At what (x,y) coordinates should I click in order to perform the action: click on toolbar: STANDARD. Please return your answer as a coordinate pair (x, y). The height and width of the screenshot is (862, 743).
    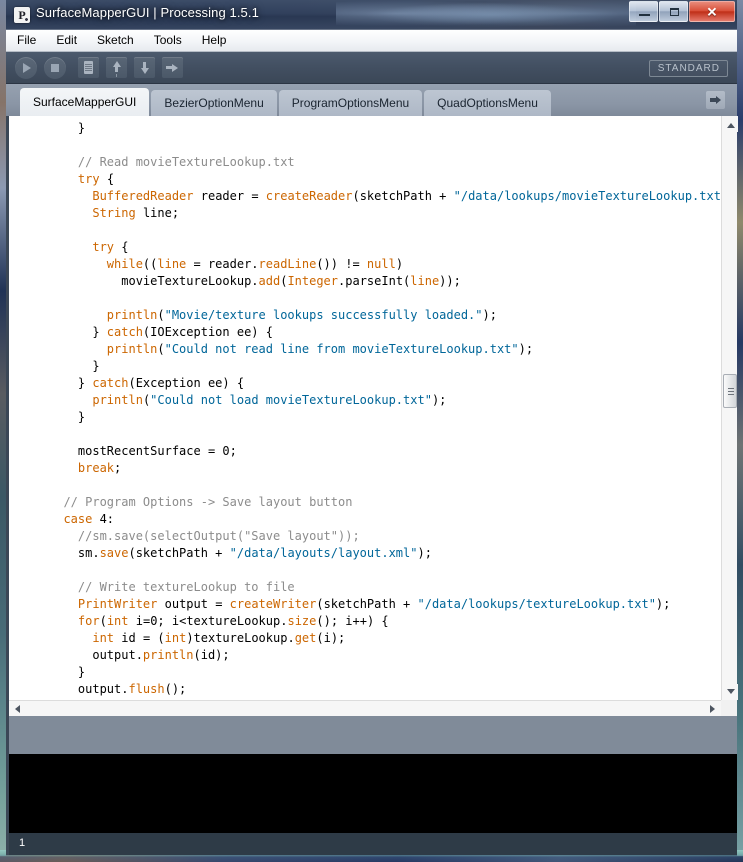
    Looking at the image, I should click on (371, 68).